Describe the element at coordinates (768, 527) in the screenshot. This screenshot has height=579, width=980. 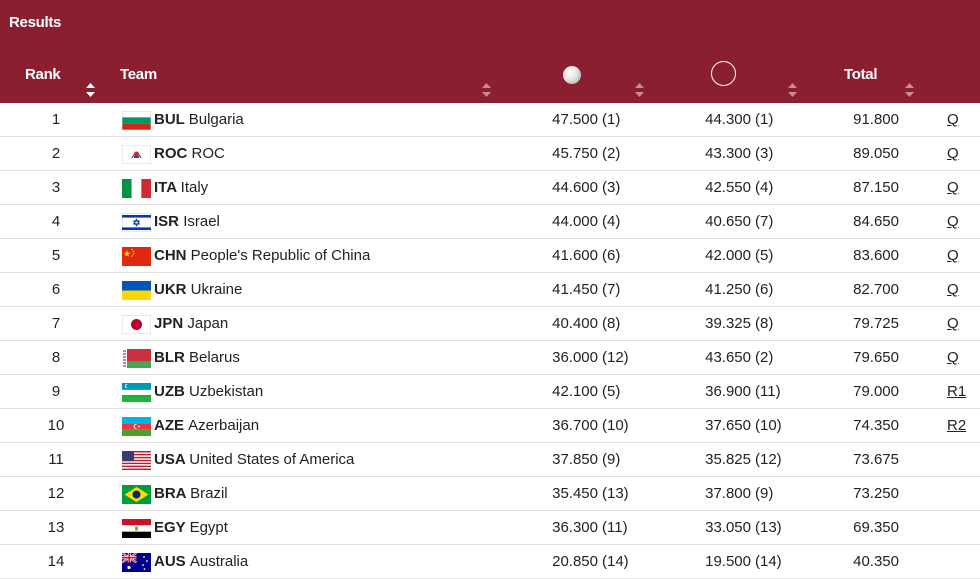
I see `hoop-rank: (13)` at that location.